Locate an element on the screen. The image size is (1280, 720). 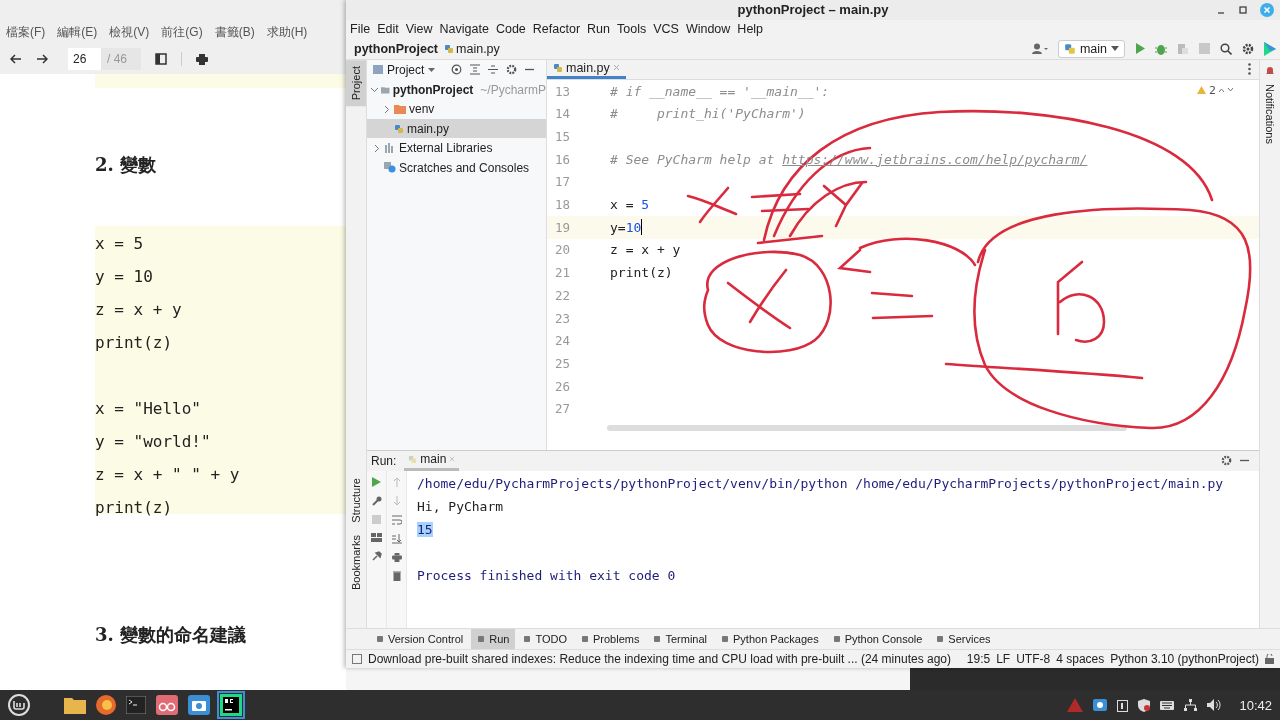
search-icon is located at coordinates (1226, 48).